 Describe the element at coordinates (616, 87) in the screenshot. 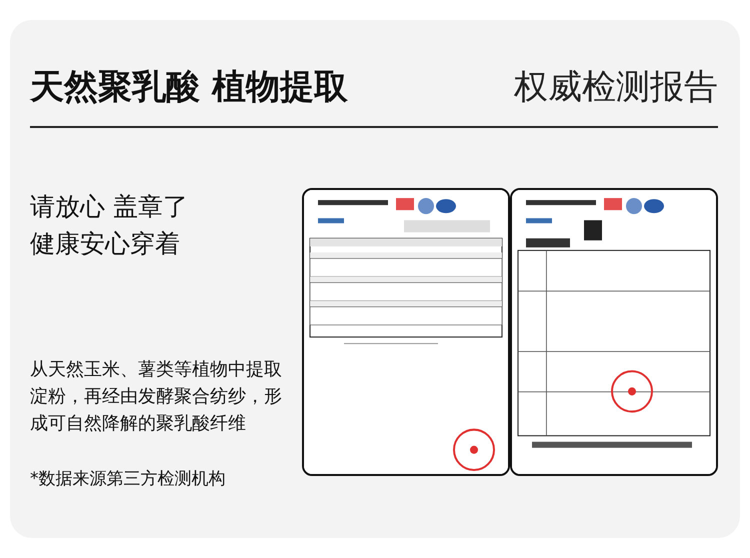

I see `page-subtitle: 权威检测报告` at that location.